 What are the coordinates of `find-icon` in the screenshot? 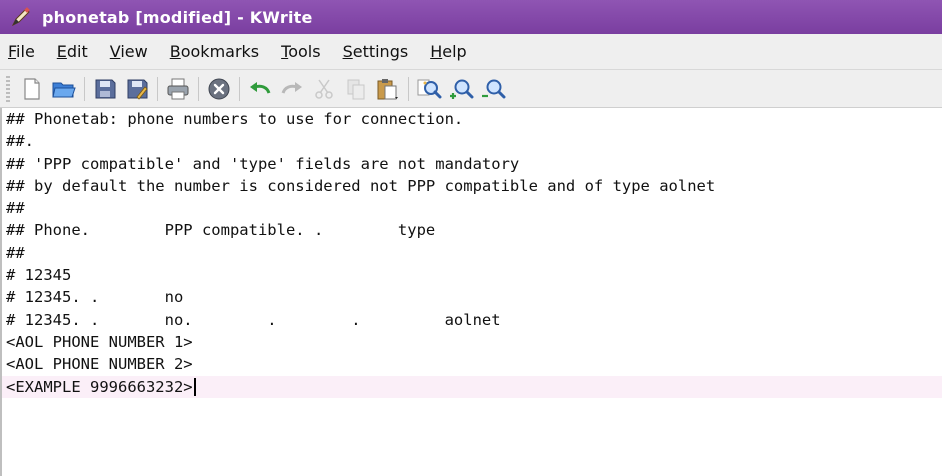 It's located at (429, 88).